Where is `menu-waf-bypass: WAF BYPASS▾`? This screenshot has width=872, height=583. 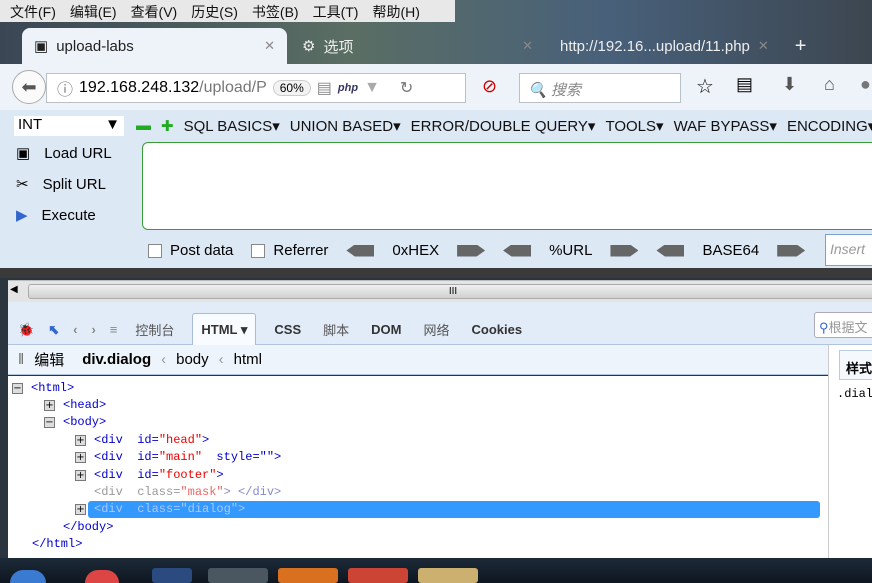
menu-waf-bypass: WAF BYPASS▾ is located at coordinates (725, 126).